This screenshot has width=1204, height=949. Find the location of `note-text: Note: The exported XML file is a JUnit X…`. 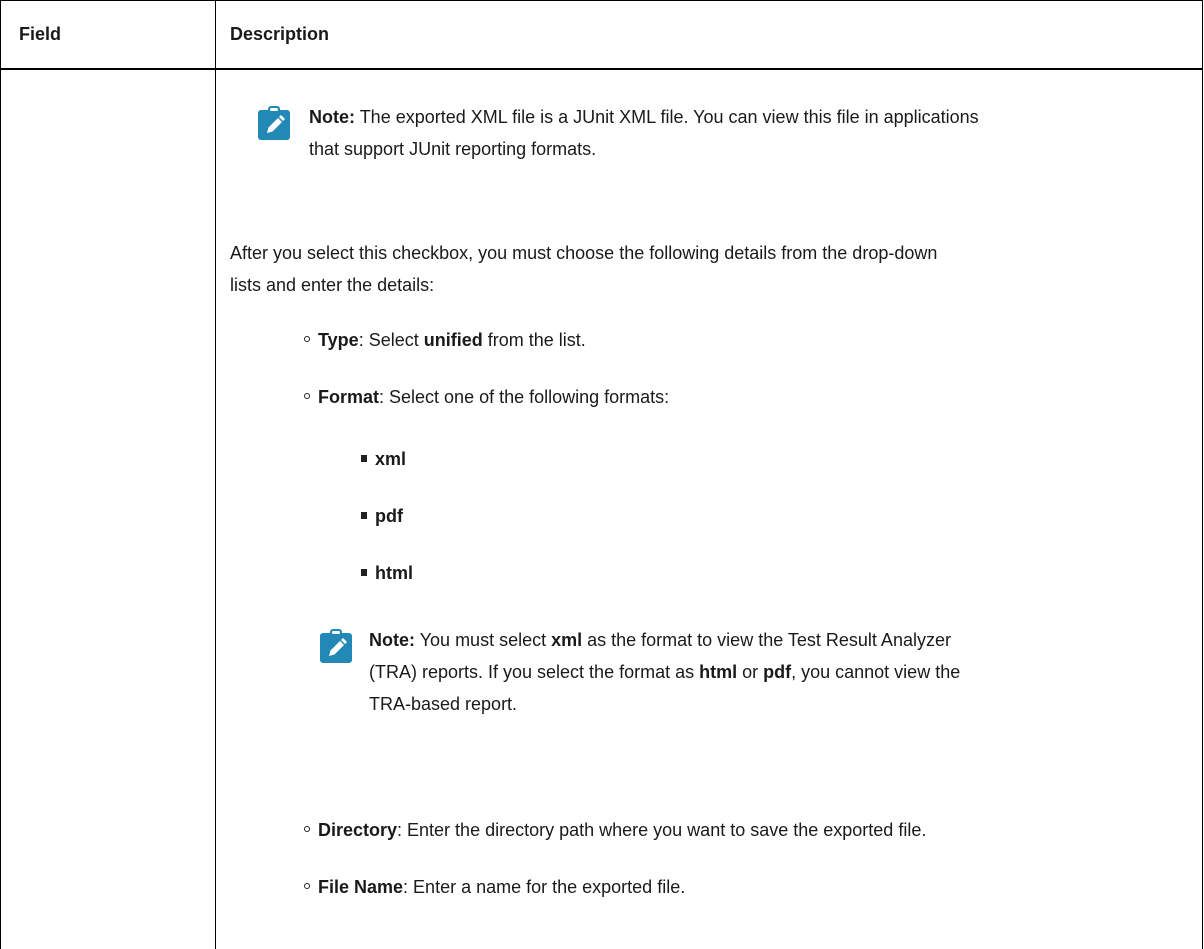

note-text: Note: The exported XML file is a JUnit X… is located at coordinates (644, 133).